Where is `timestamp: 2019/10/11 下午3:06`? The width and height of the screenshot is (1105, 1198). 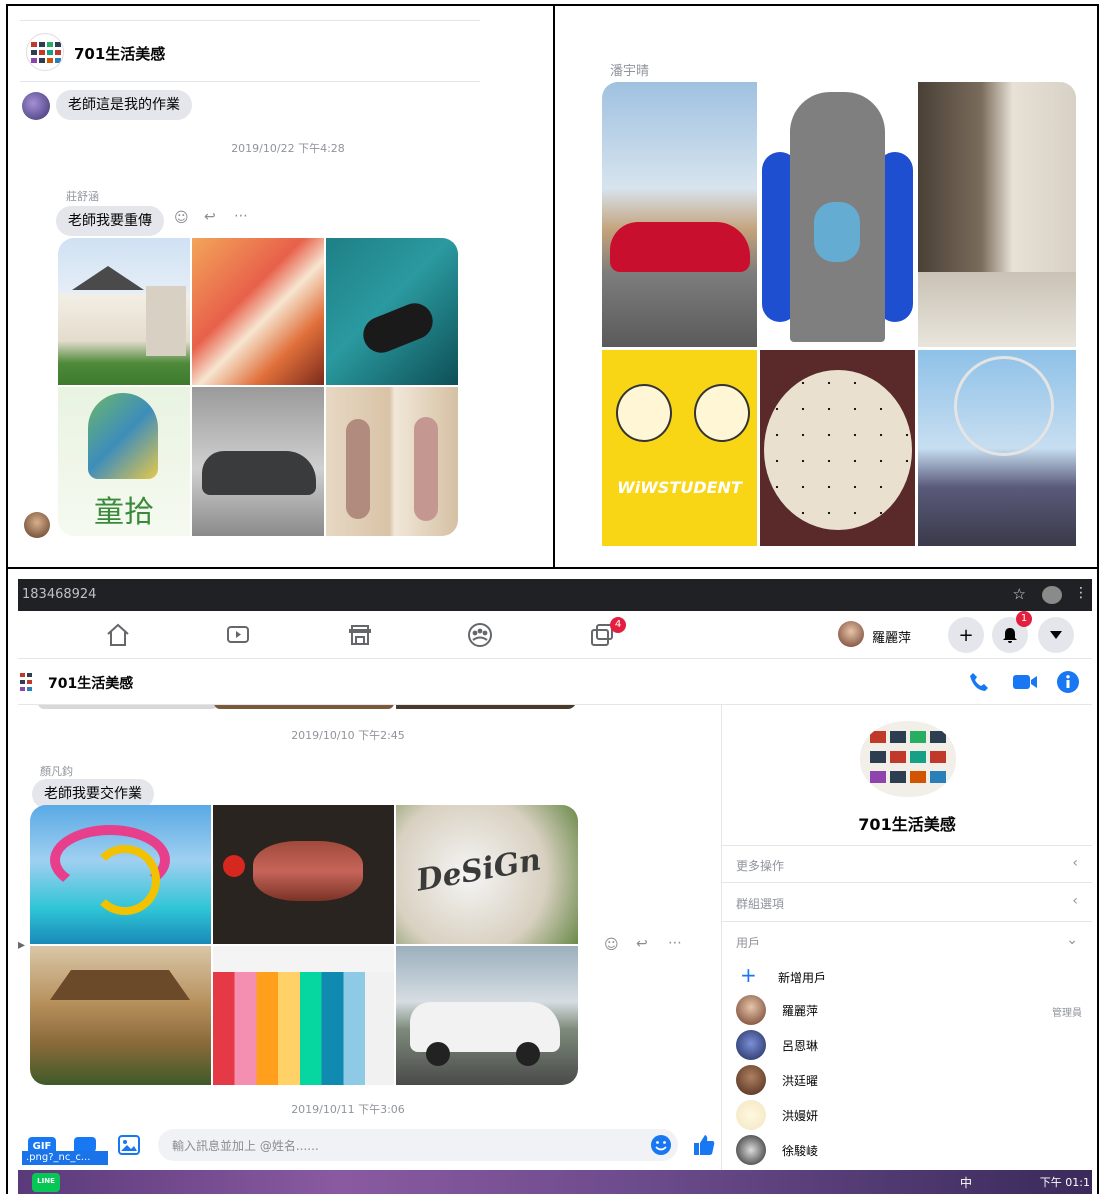
timestamp: 2019/10/11 下午3:06 is located at coordinates (348, 1109).